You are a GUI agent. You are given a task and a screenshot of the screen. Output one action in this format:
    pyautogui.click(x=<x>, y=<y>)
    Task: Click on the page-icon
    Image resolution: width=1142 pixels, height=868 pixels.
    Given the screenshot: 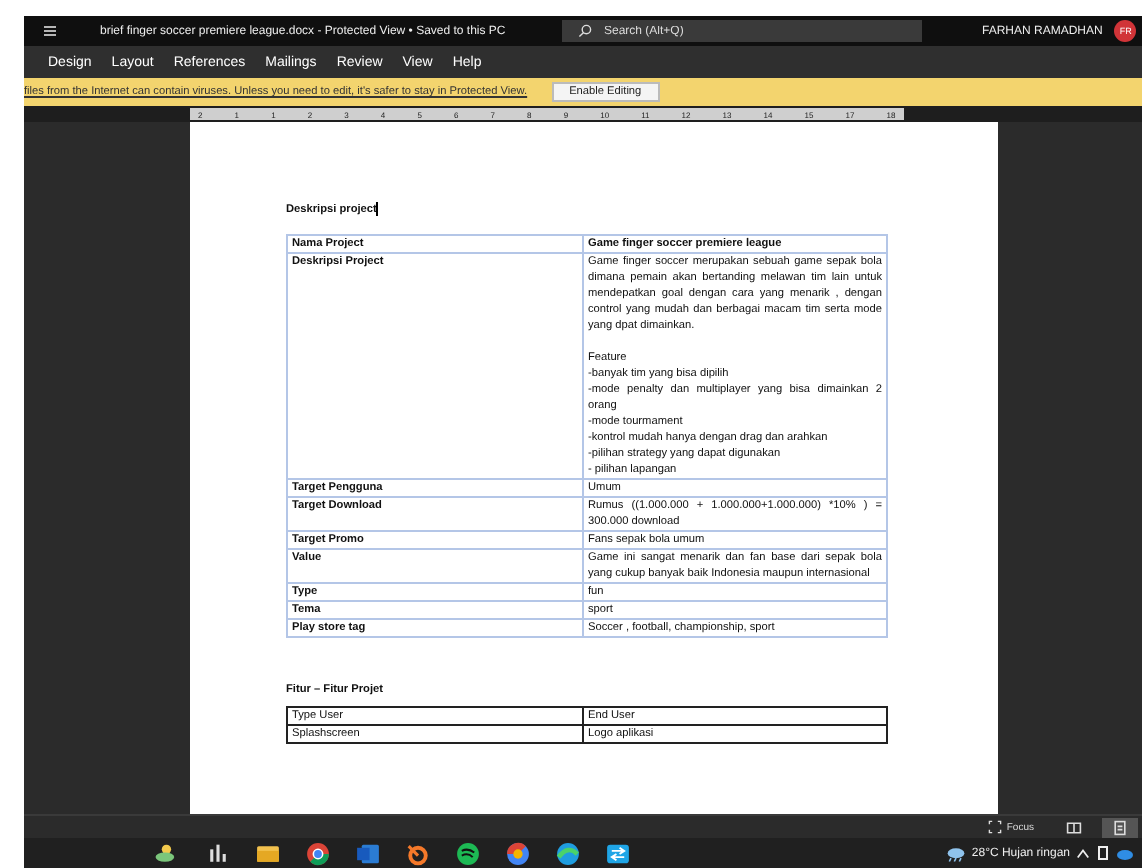 What is the action you would take?
    pyautogui.click(x=1120, y=827)
    